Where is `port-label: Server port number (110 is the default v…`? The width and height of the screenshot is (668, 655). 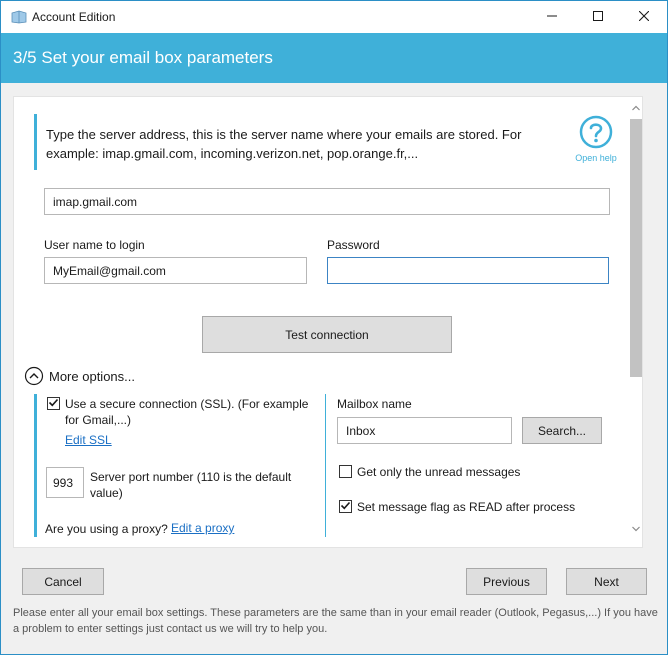 port-label: Server port number (110 is the default v… is located at coordinates (191, 485).